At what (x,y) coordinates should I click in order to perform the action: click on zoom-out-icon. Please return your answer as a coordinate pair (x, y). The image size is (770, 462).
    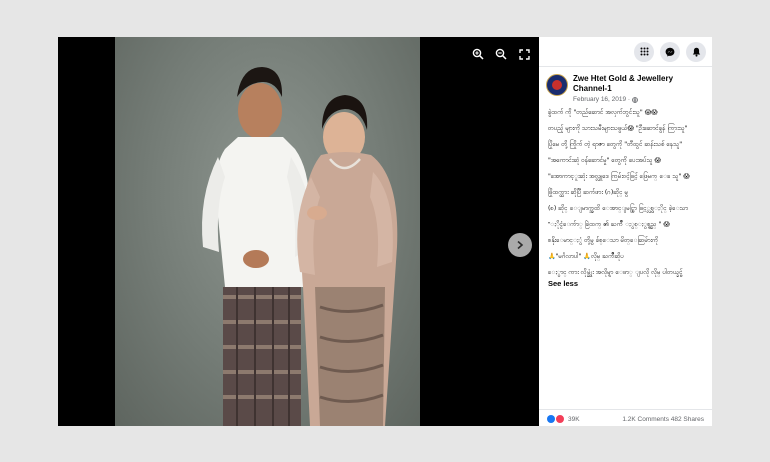
    Looking at the image, I should click on (501, 54).